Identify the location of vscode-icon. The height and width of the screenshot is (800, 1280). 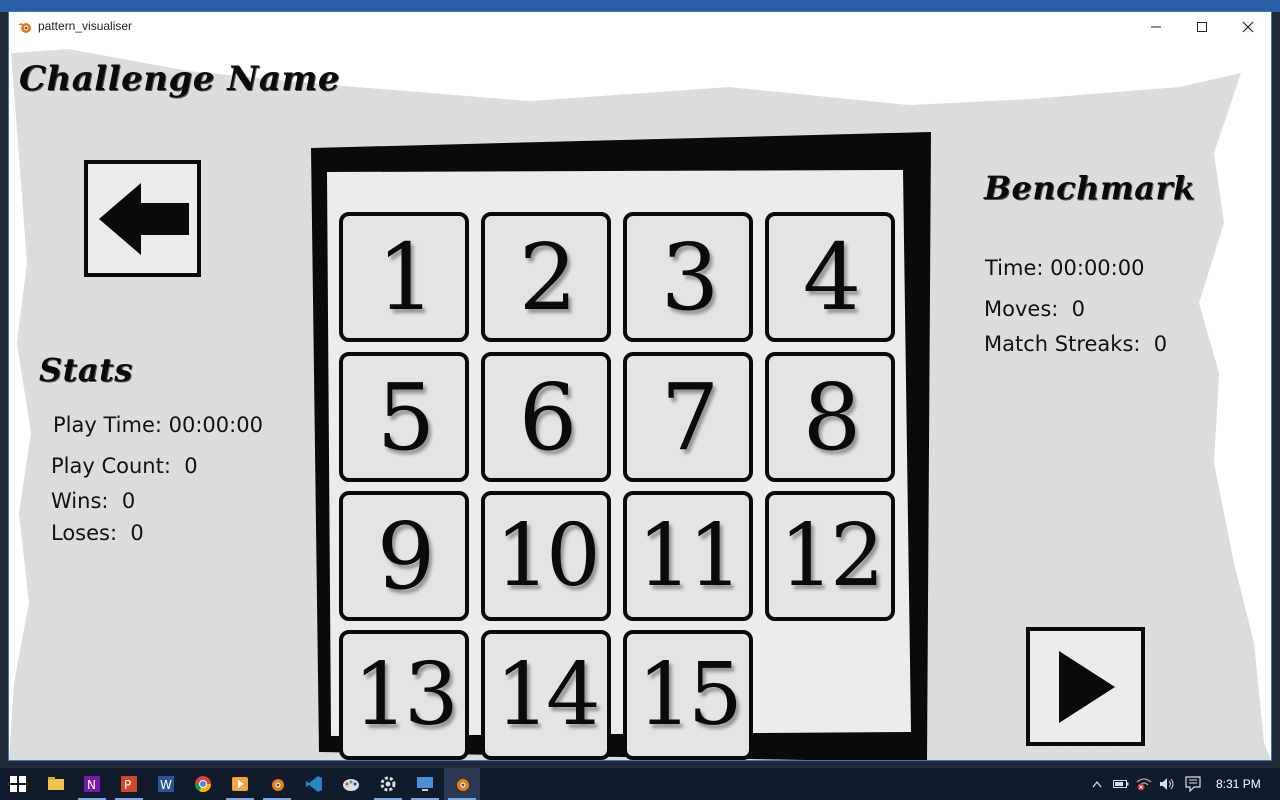
(314, 784).